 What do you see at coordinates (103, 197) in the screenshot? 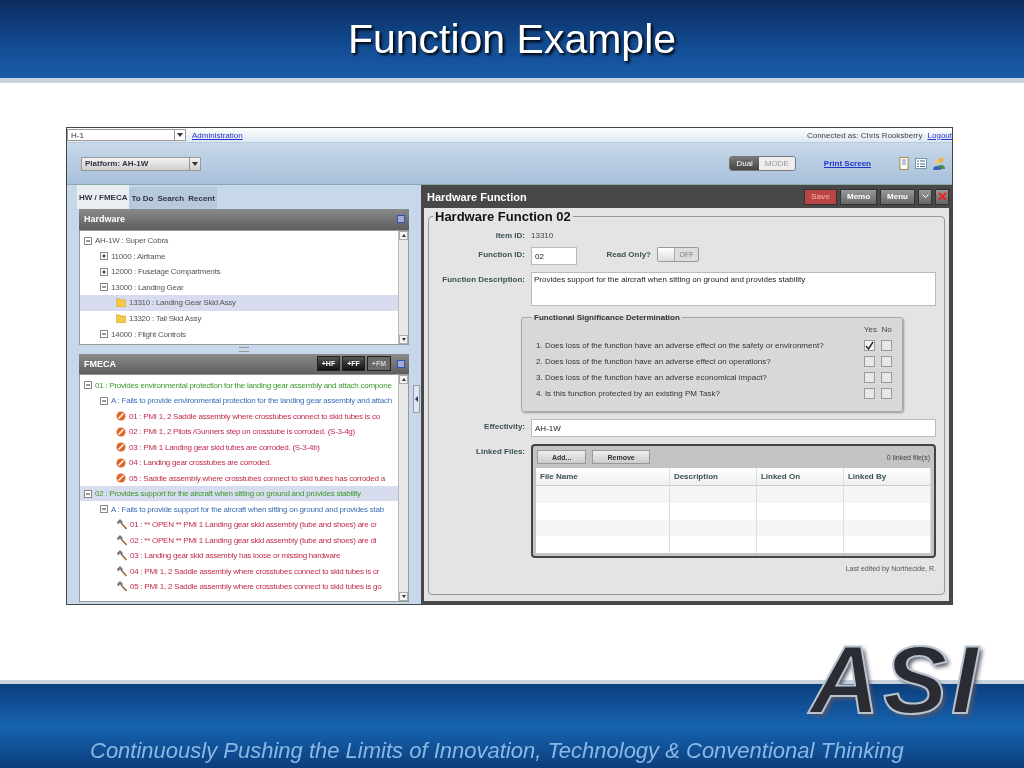
I see `panel-tab: HW / FMECA` at bounding box center [103, 197].